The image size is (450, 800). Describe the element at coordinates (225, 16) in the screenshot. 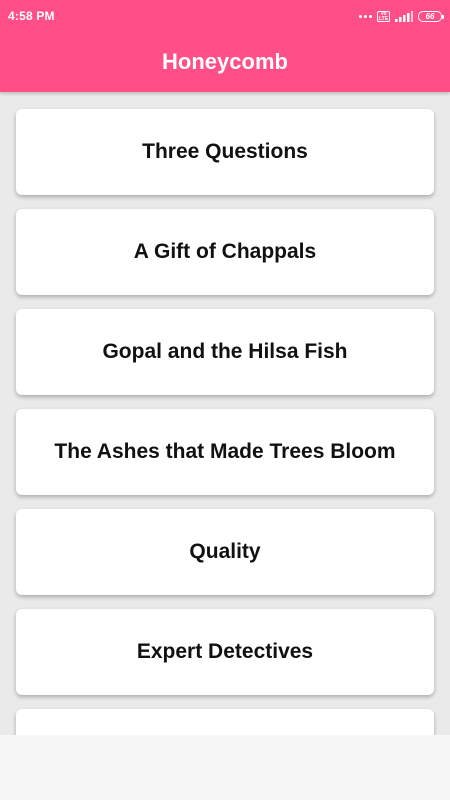

I see `status-bar: 4:58 PM Vo LTE 66` at that location.